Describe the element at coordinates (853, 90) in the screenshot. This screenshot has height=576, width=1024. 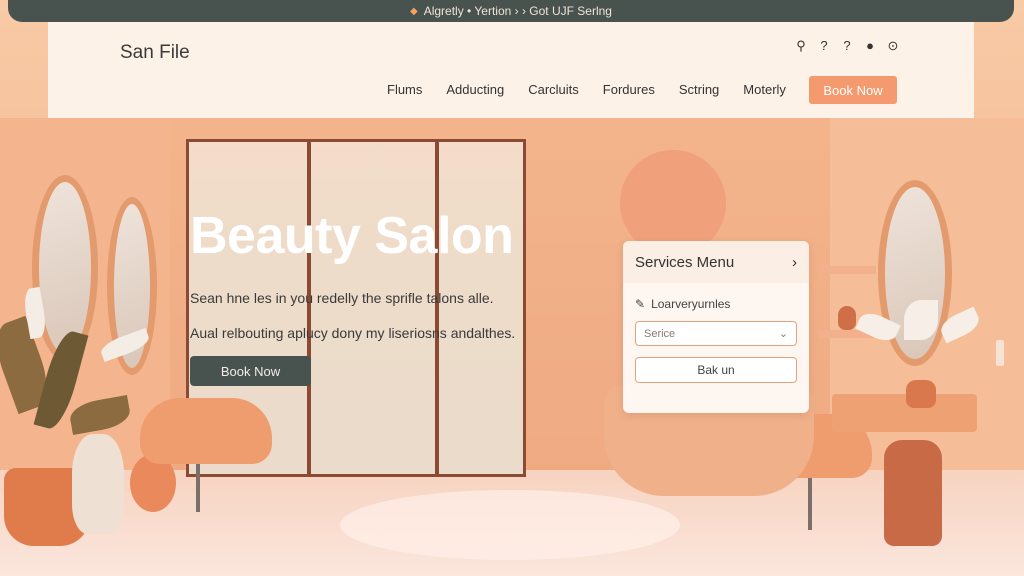
I see `header-book-now-button: Book Now` at that location.